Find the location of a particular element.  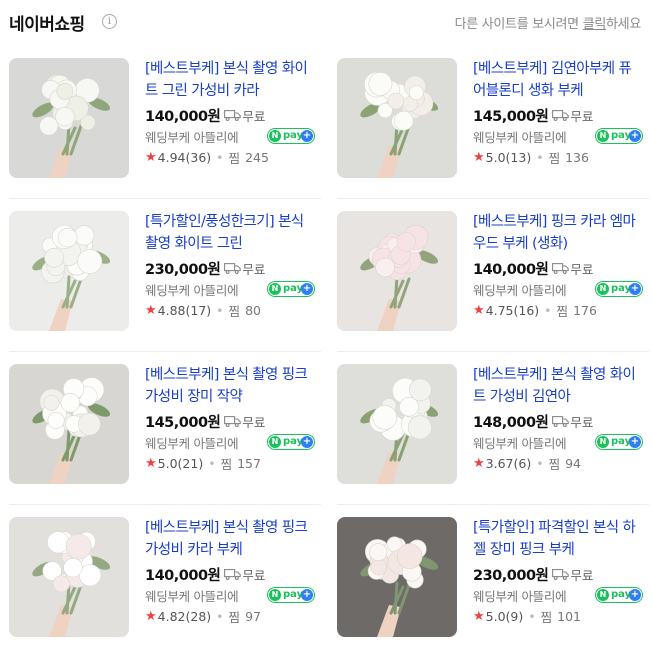

notice-suffix: 하세요 is located at coordinates (623, 24).